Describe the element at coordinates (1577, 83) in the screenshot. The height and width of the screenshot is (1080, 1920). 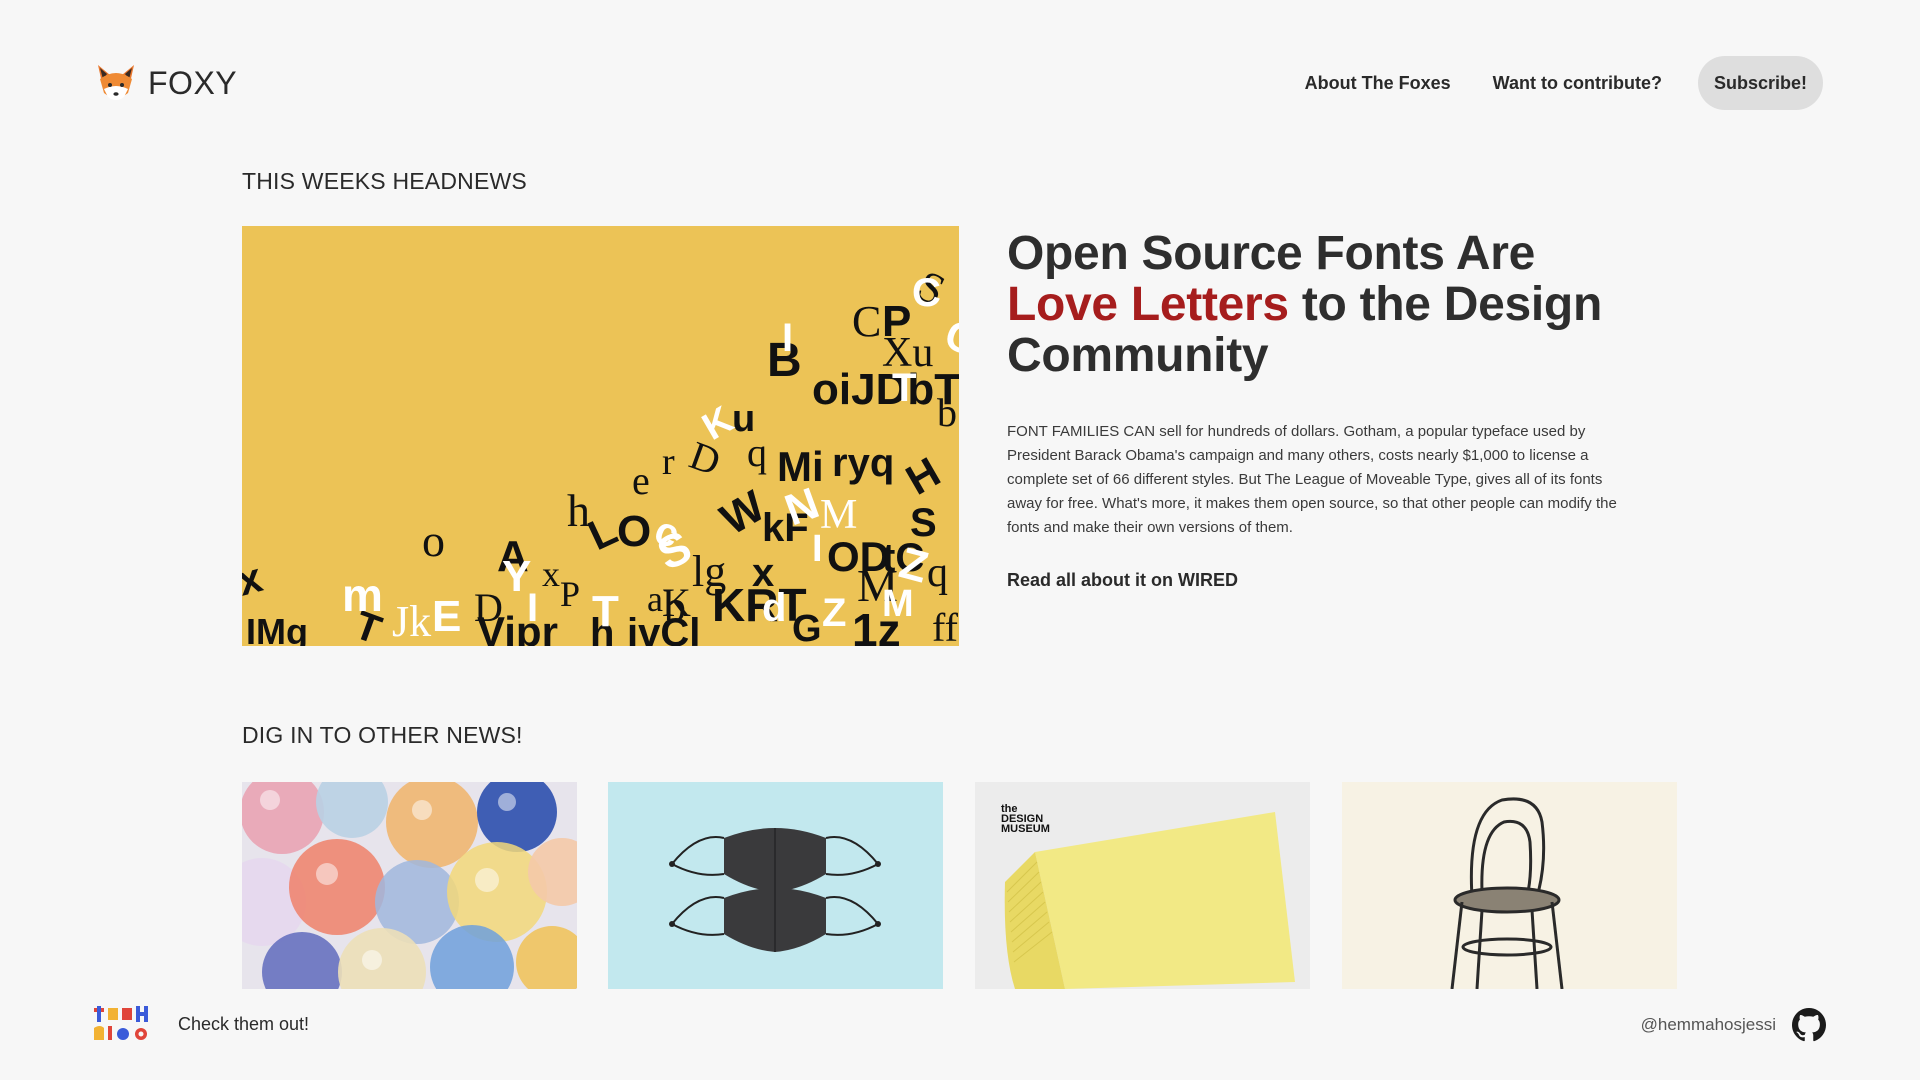
I see `nav-contribute-link: Want to contribute?` at that location.